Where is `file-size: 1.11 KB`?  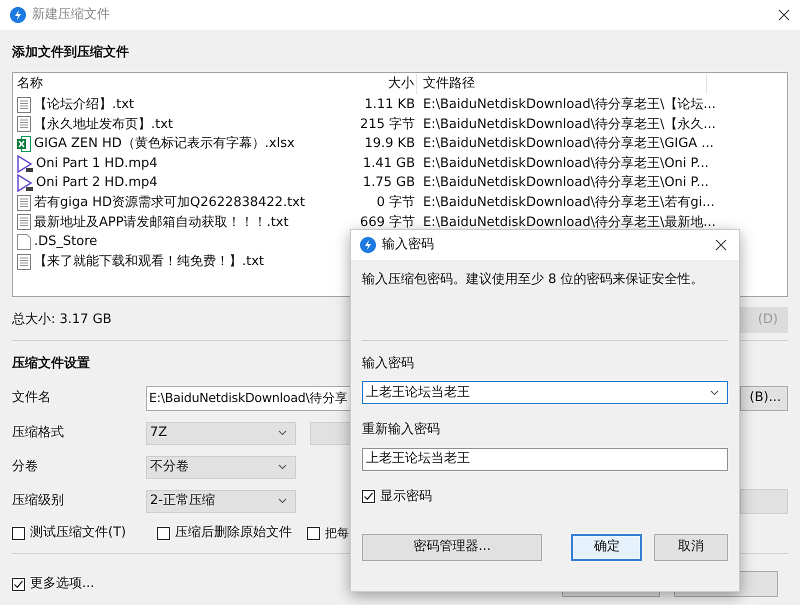 file-size: 1.11 KB is located at coordinates (389, 105).